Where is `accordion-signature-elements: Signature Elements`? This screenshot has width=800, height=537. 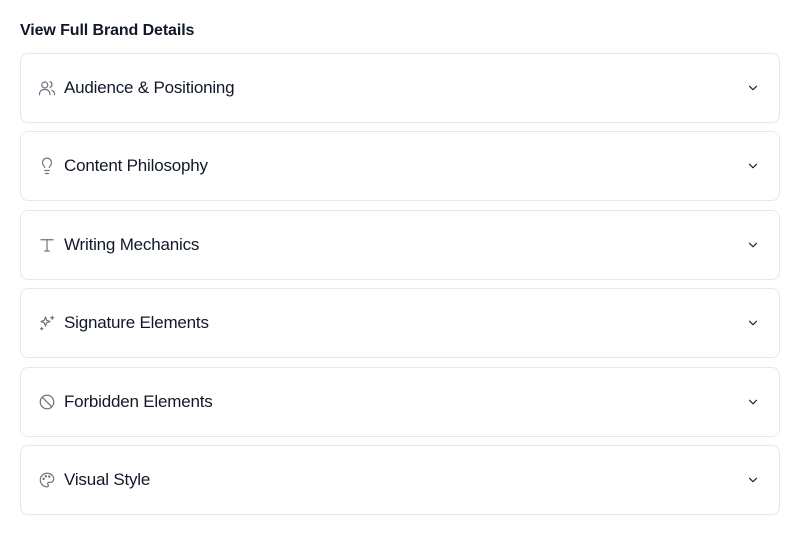 accordion-signature-elements: Signature Elements is located at coordinates (400, 323).